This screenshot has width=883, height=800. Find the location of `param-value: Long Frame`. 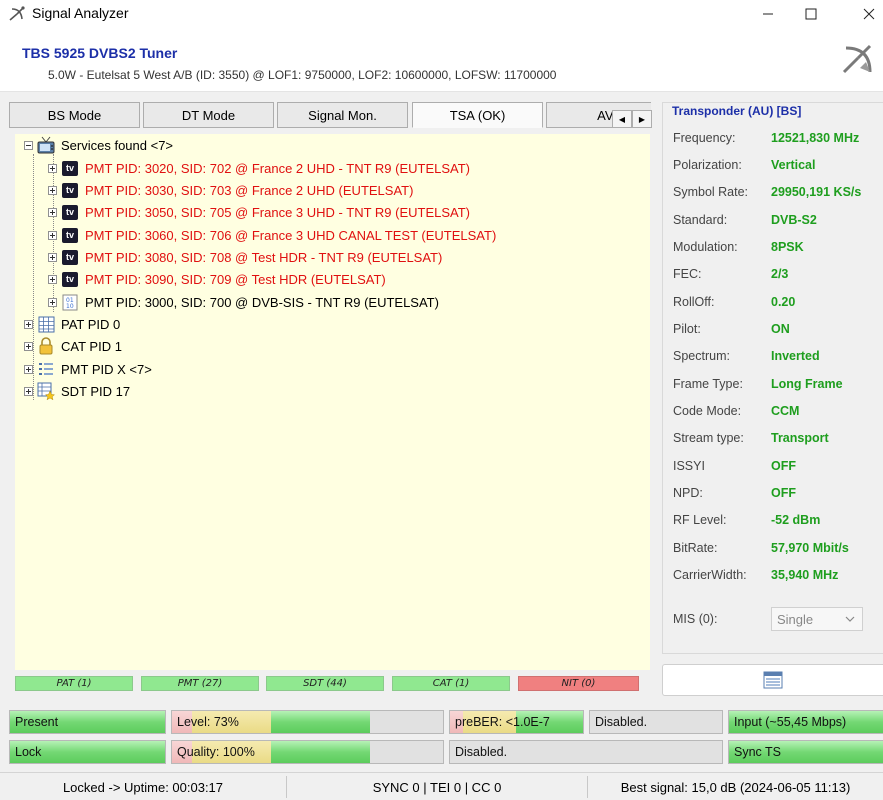

param-value: Long Frame is located at coordinates (807, 384).